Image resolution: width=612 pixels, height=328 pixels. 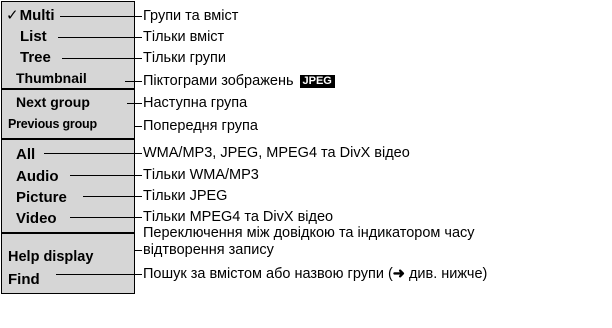 What do you see at coordinates (398, 274) in the screenshot?
I see `arrow-right-icon: ➜` at bounding box center [398, 274].